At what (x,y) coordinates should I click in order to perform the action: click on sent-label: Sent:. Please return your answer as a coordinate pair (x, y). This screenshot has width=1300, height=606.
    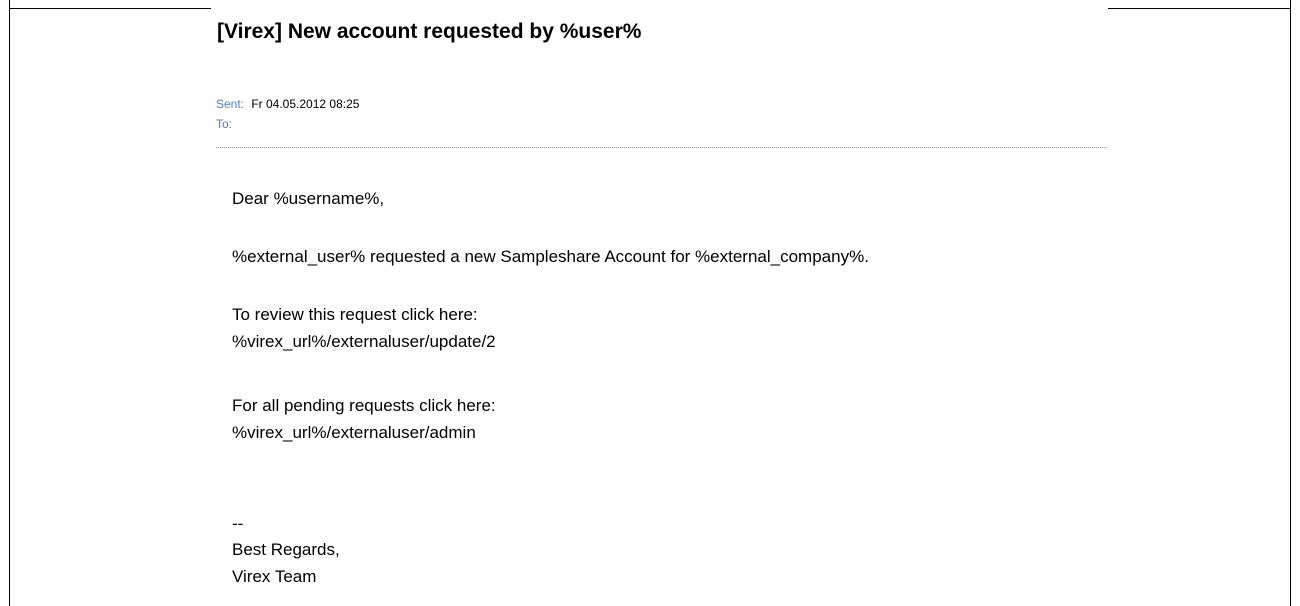
    Looking at the image, I should click on (230, 104).